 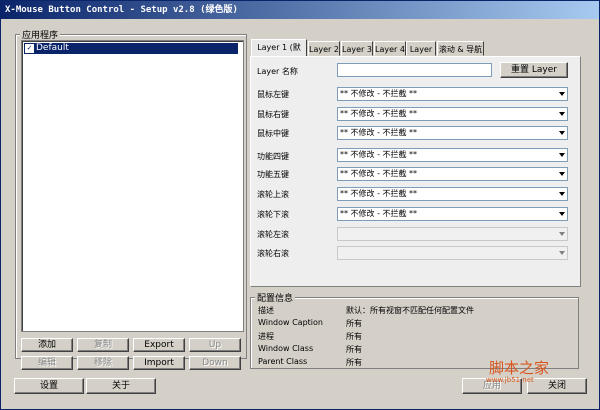 What do you see at coordinates (266, 310) in the screenshot?
I see `info-description-label: 描述` at bounding box center [266, 310].